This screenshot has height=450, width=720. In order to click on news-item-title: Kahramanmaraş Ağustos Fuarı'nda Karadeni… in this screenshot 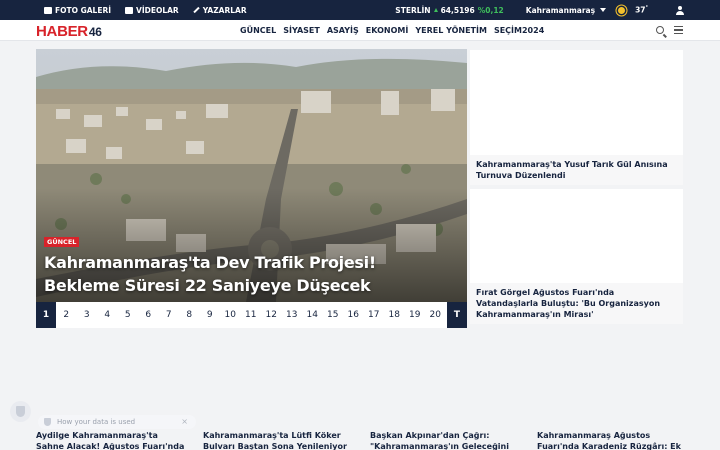, I will do `click(611, 440)`.